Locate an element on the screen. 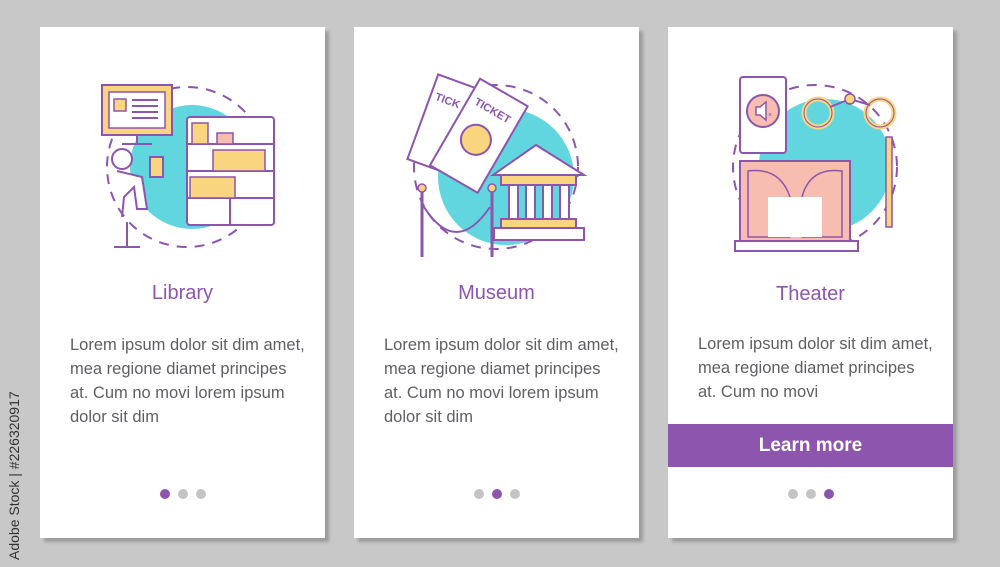 The image size is (1000, 567). museum-tickets-icon: TICK TICKET is located at coordinates (497, 165).